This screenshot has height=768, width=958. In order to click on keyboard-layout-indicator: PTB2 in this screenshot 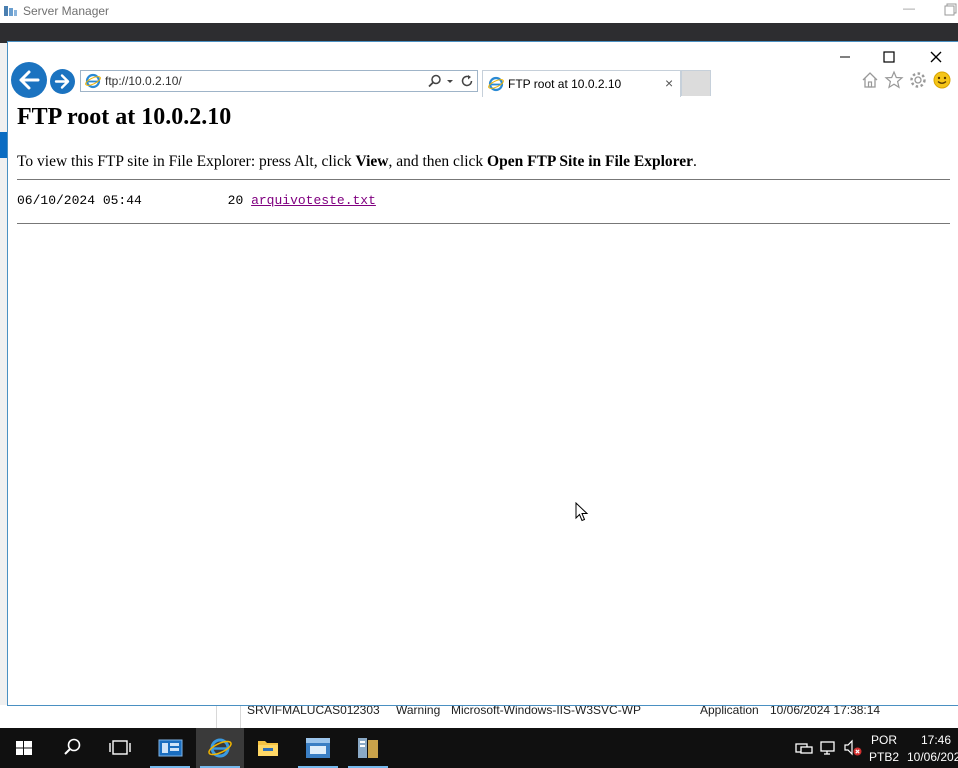, I will do `click(884, 757)`.